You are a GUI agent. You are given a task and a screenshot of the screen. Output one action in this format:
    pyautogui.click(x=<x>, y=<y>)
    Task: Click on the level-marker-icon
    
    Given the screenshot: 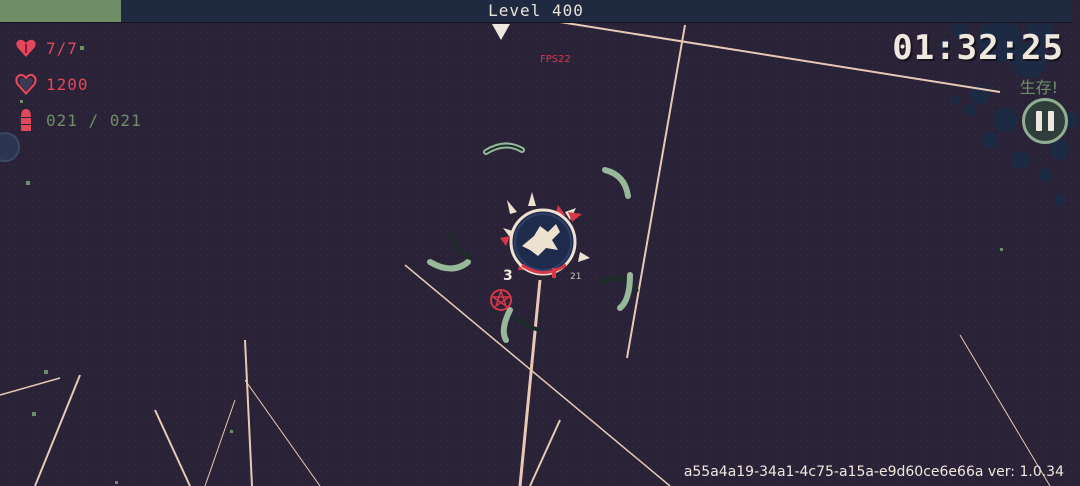 What is the action you would take?
    pyautogui.click(x=501, y=32)
    